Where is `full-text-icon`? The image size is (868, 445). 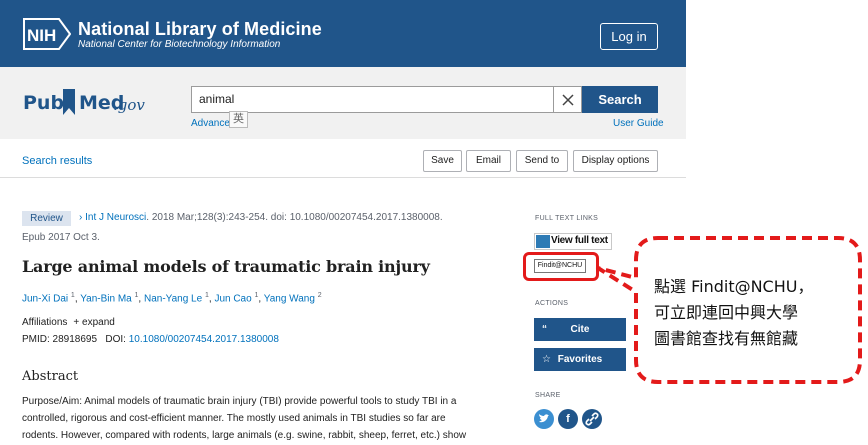
full-text-icon is located at coordinates (543, 241).